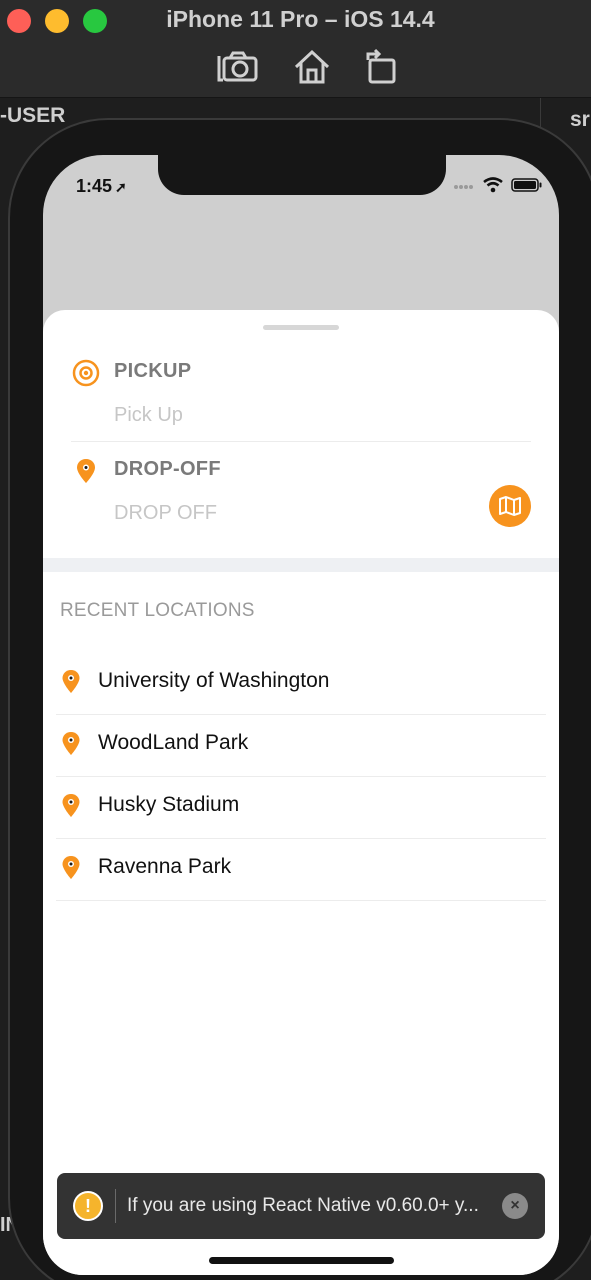 The width and height of the screenshot is (591, 1280). Describe the element at coordinates (580, 119) in the screenshot. I see `right-pane-label: sr` at that location.